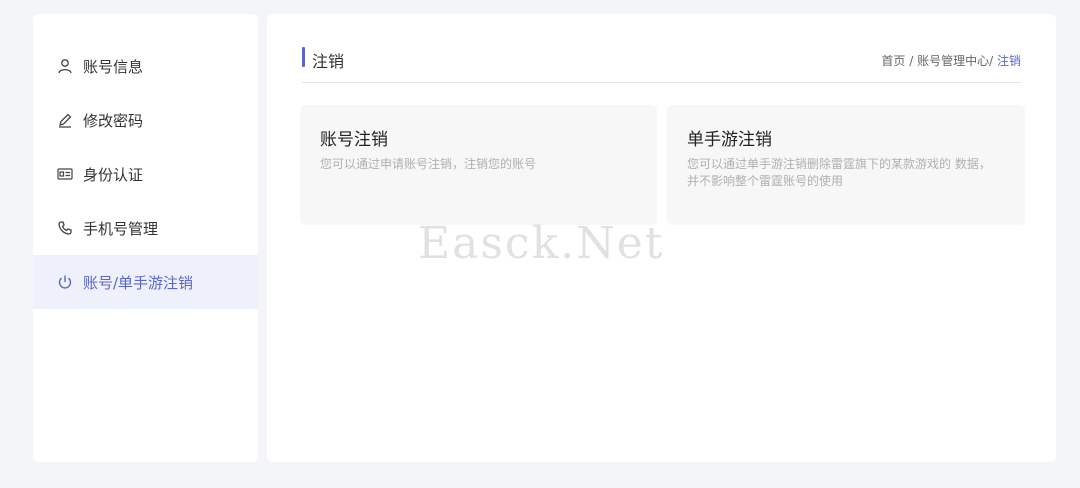 This screenshot has height=488, width=1080. I want to click on sidebar-item-label: 账号/单手游注销, so click(138, 282).